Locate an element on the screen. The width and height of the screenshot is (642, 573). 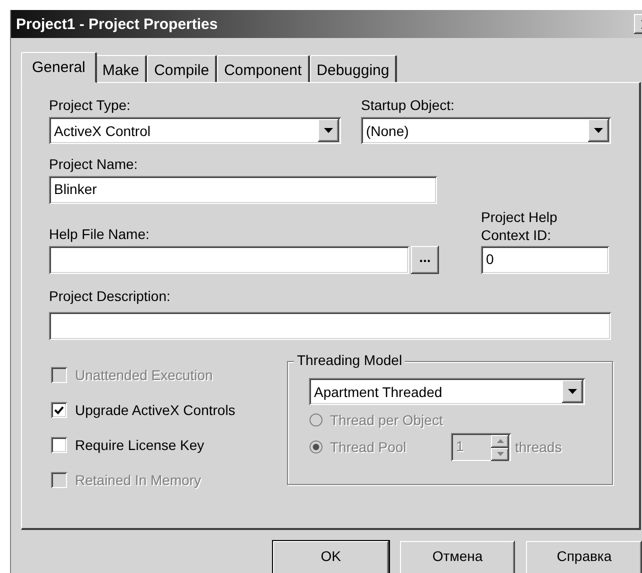
checkbox-label: Unattended Execution is located at coordinates (144, 375).